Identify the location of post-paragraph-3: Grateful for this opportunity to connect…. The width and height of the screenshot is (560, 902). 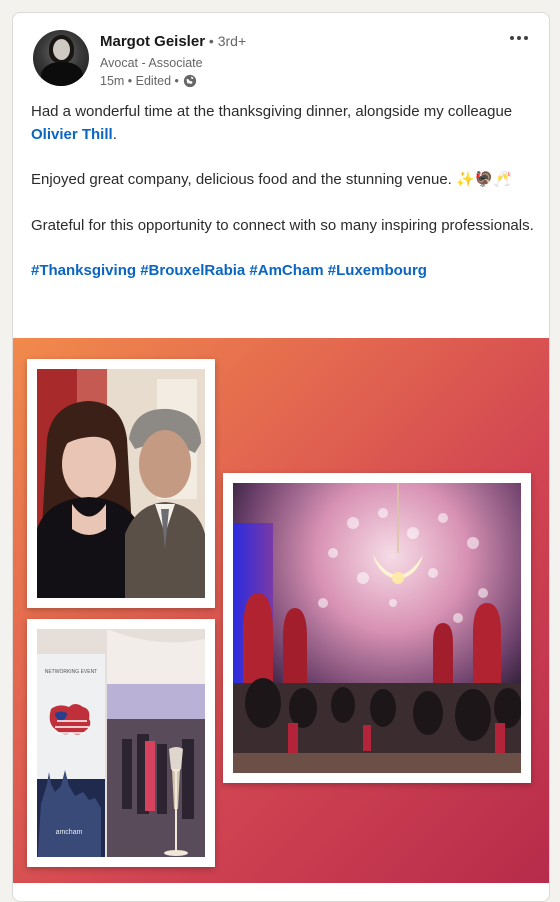
(282, 225).